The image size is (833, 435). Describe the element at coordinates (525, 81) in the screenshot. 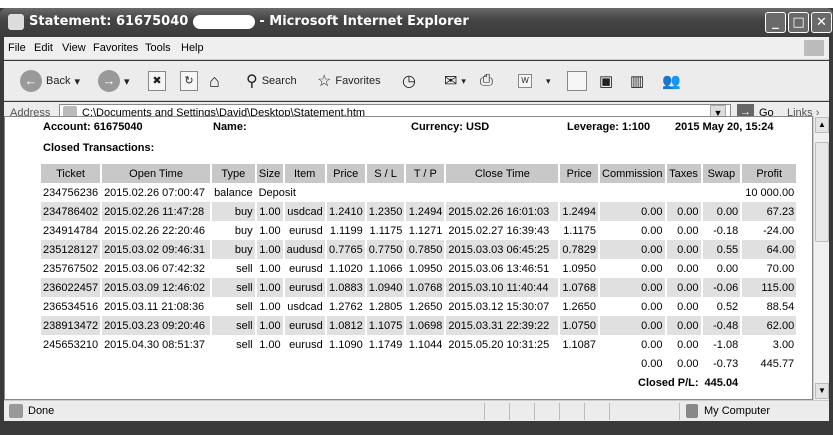

I see `word-icon: W` at that location.